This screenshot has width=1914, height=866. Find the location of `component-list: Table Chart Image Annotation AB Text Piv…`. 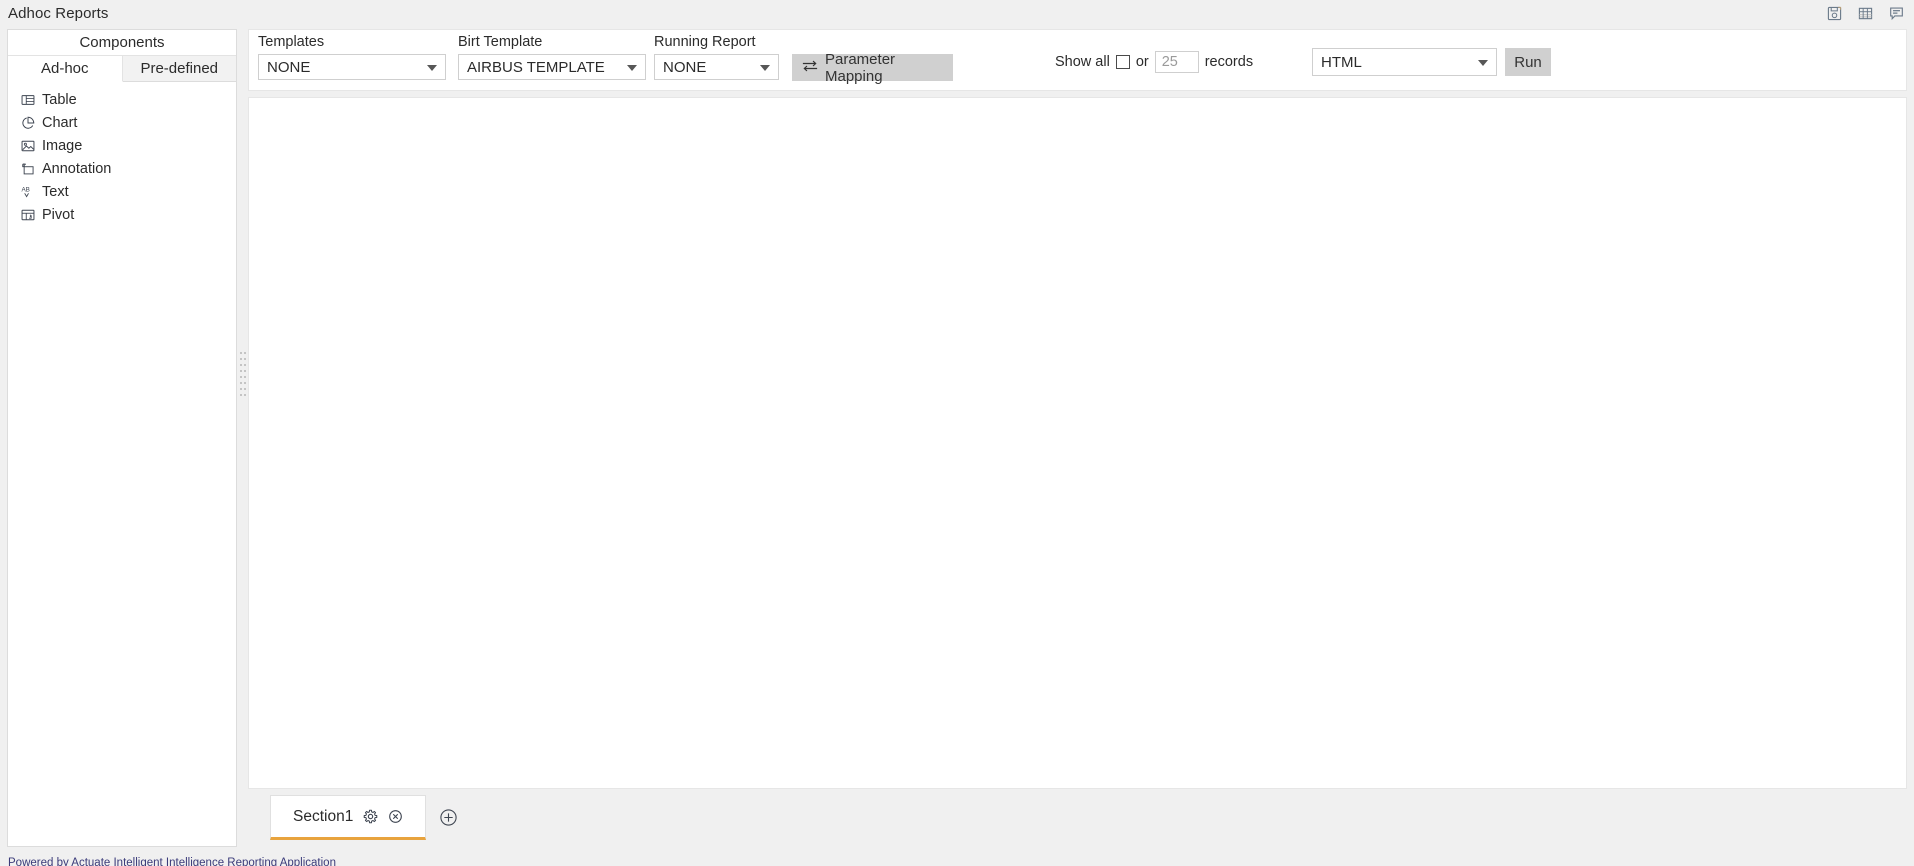

component-list: Table Chart Image Annotation AB Text Piv… is located at coordinates (122, 154).